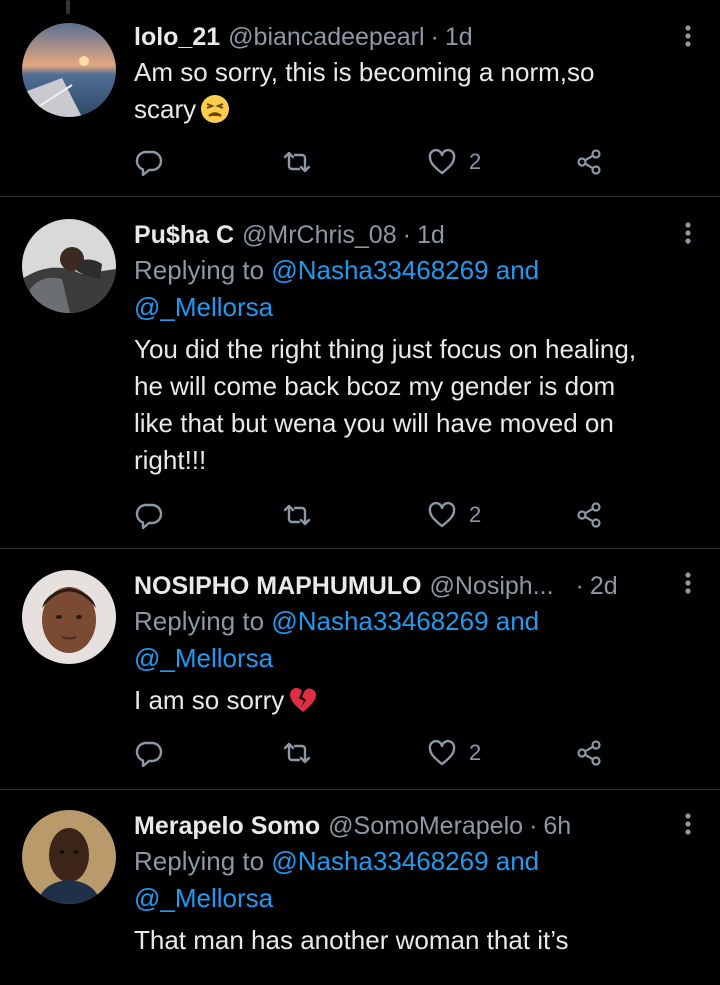 The height and width of the screenshot is (985, 720). What do you see at coordinates (351, 940) in the screenshot?
I see `tweet-text-line: That man has another woman that it’s` at bounding box center [351, 940].